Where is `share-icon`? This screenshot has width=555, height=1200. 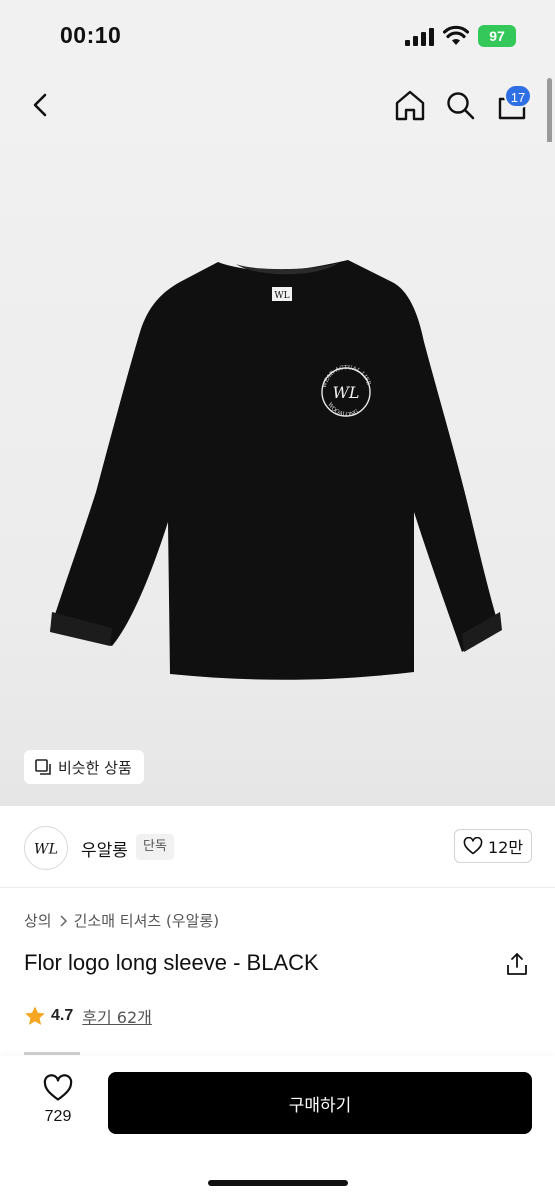 share-icon is located at coordinates (517, 964).